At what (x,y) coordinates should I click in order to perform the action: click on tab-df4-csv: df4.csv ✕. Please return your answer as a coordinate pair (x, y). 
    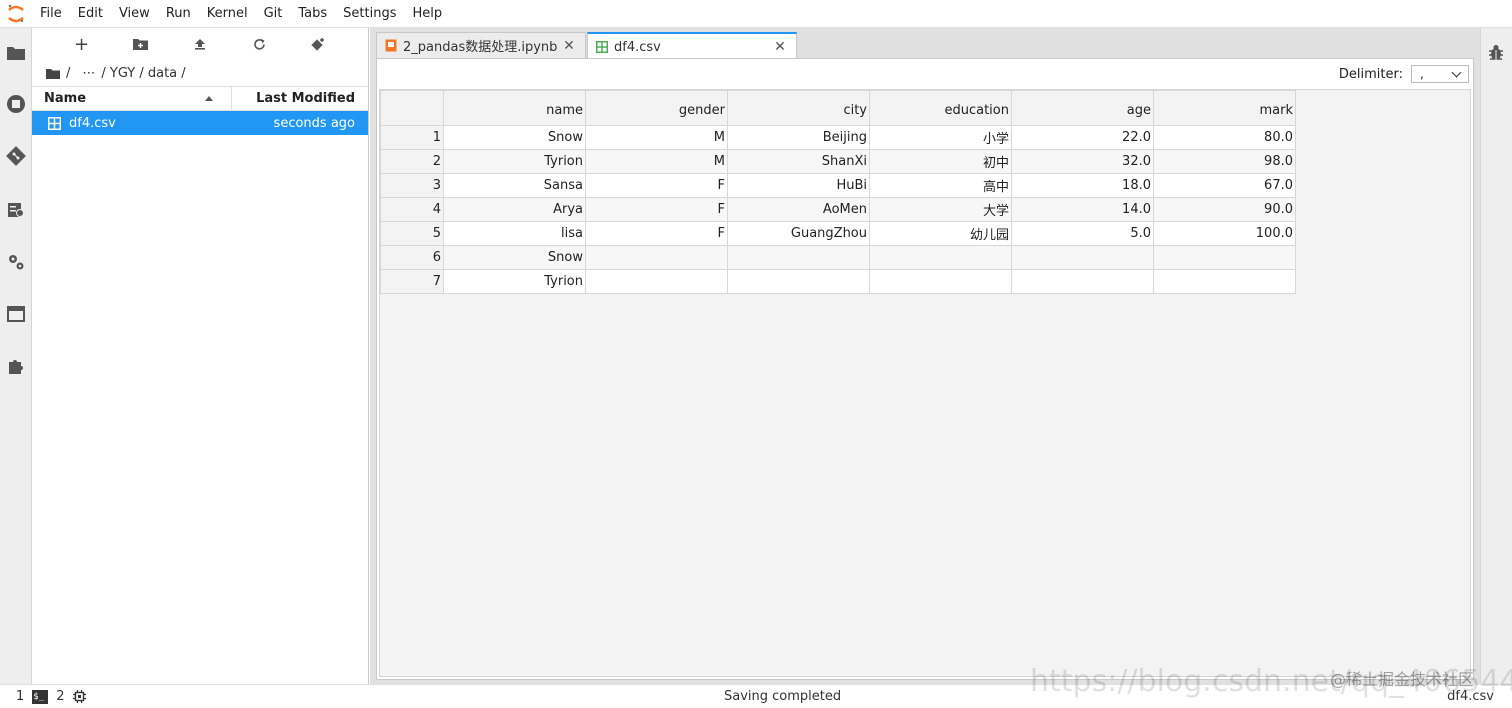
    Looking at the image, I should click on (692, 46).